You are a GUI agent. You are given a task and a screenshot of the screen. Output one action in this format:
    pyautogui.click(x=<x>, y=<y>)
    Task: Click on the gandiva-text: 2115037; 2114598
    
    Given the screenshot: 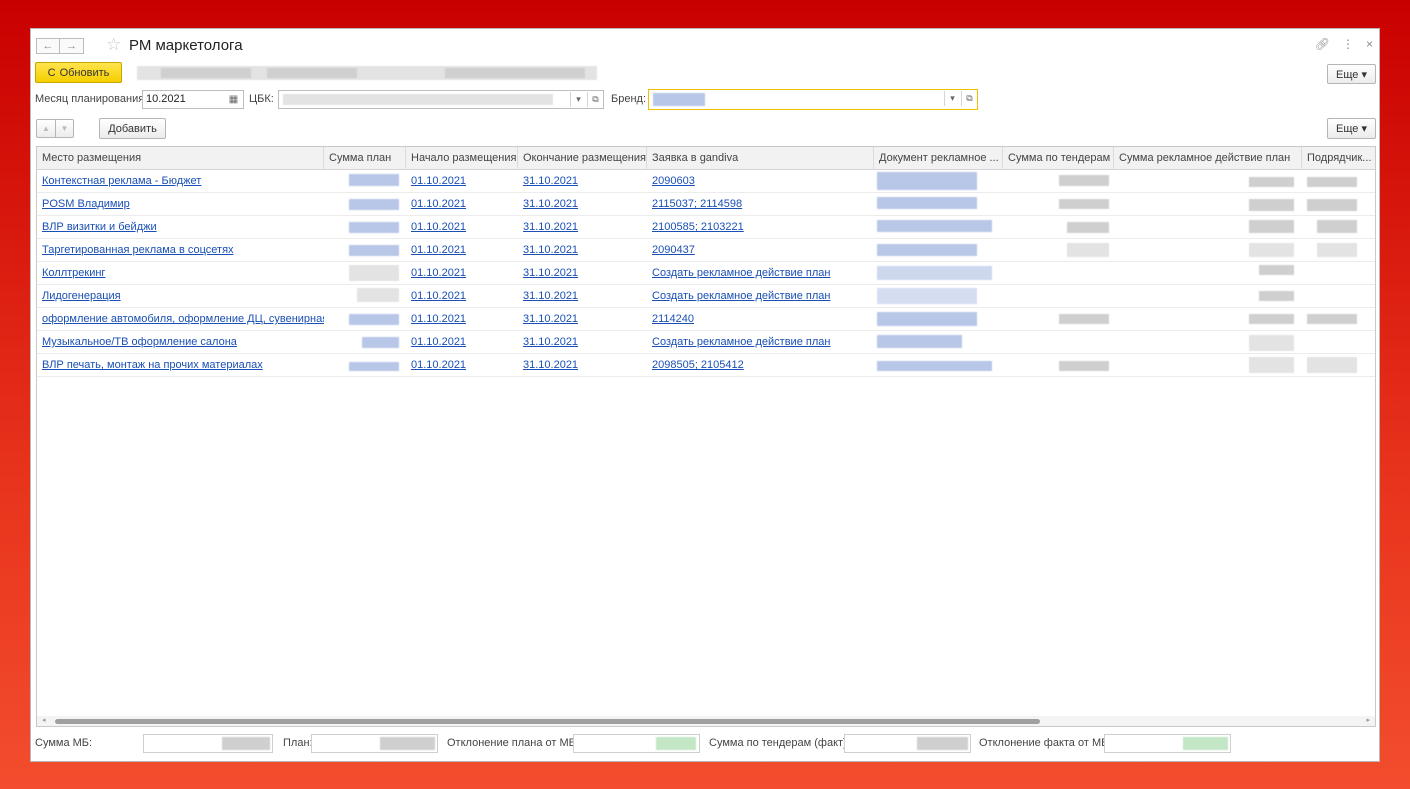 What is the action you would take?
    pyautogui.click(x=697, y=204)
    